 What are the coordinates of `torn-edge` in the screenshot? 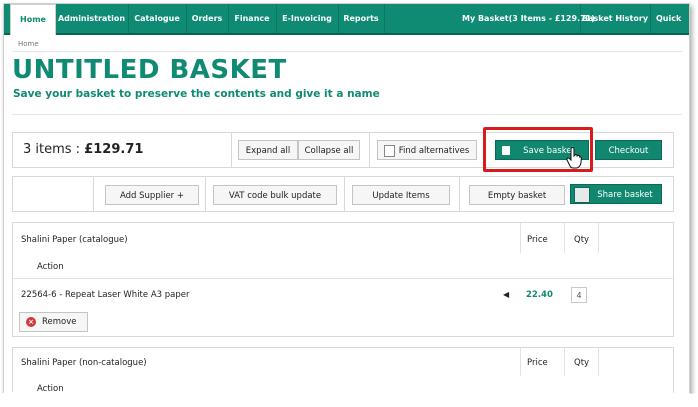 It's located at (349, 398).